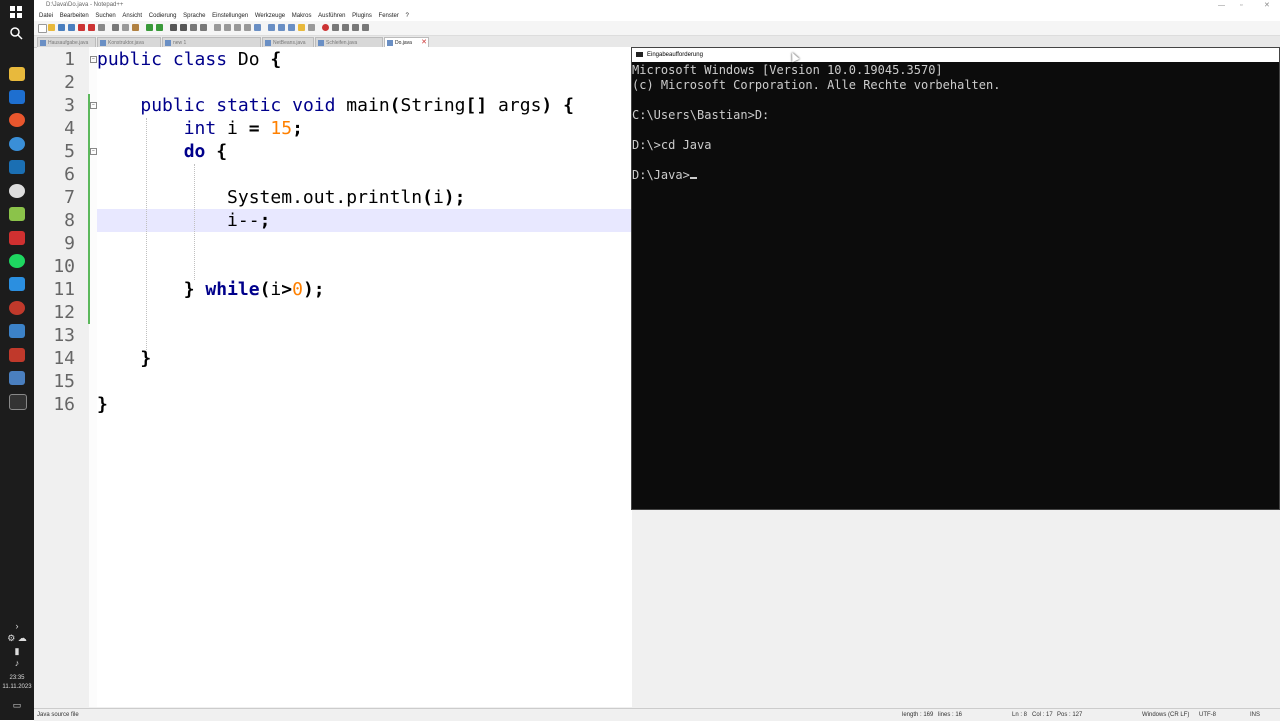  I want to click on menu-plugins: Plugins, so click(362, 16).